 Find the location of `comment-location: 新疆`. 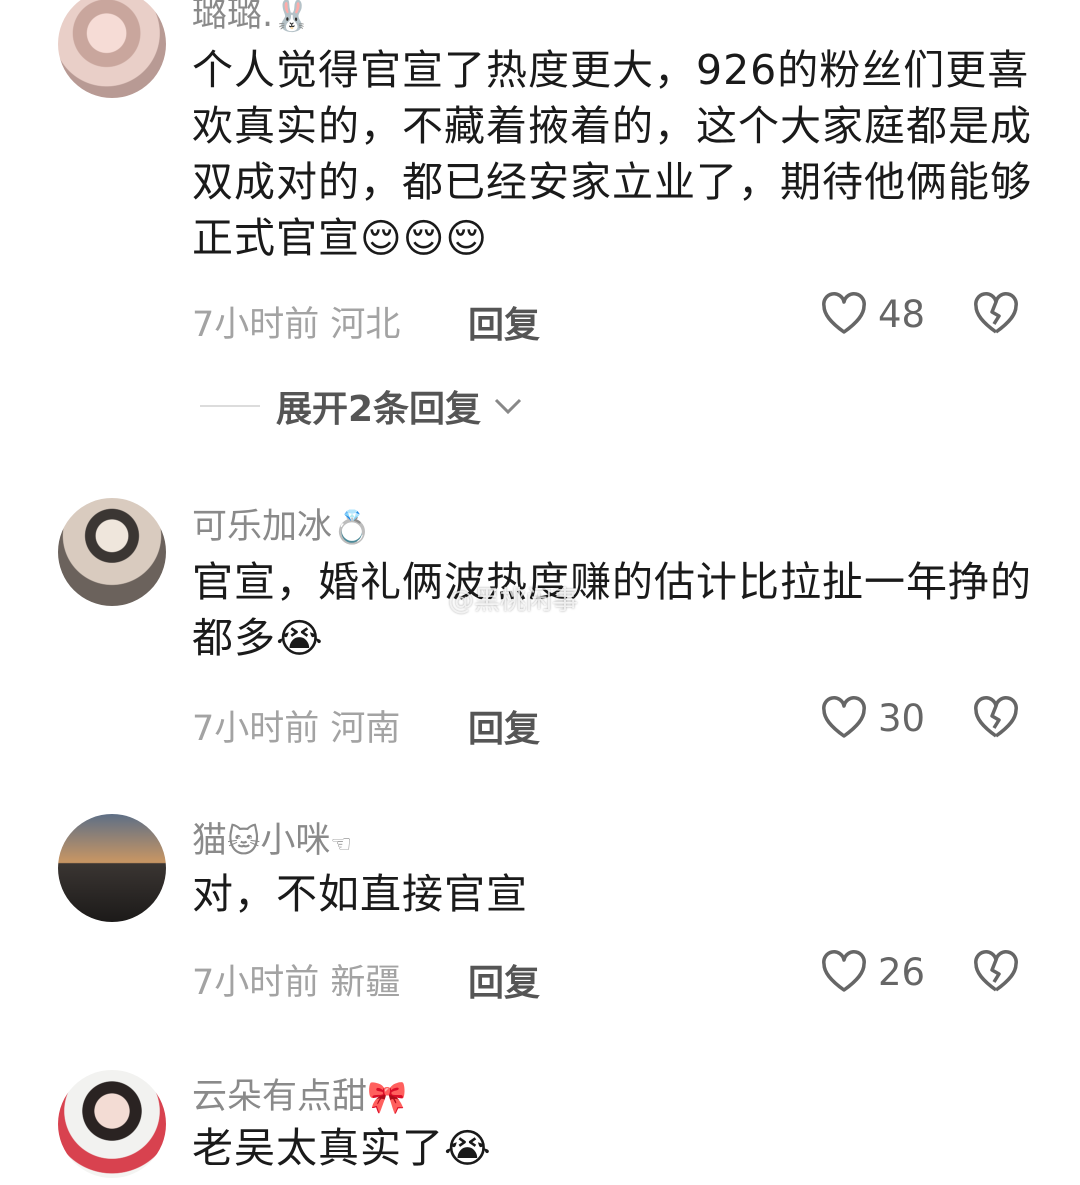

comment-location: 新疆 is located at coordinates (365, 983).